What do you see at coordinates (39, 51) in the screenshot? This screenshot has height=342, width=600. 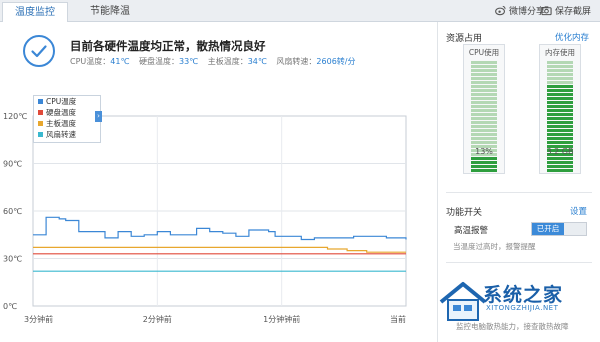 I see `status-check-icon` at bounding box center [39, 51].